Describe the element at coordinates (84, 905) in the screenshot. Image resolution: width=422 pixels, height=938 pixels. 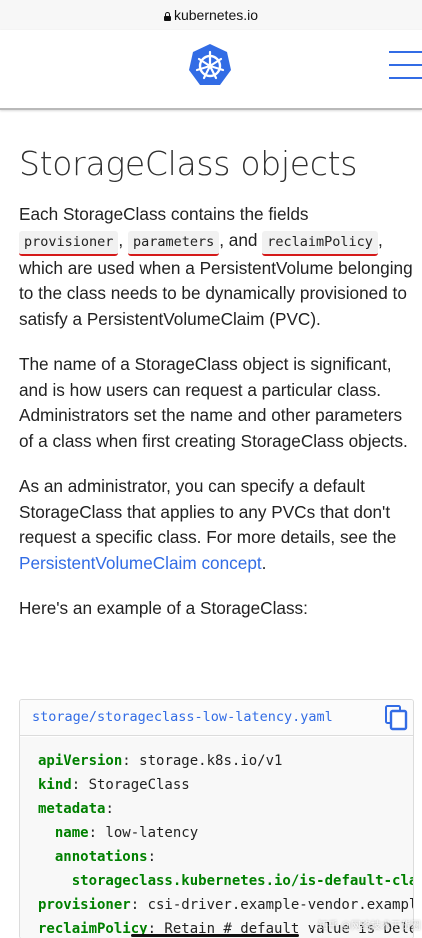
I see `yaml-key: provisioner` at that location.